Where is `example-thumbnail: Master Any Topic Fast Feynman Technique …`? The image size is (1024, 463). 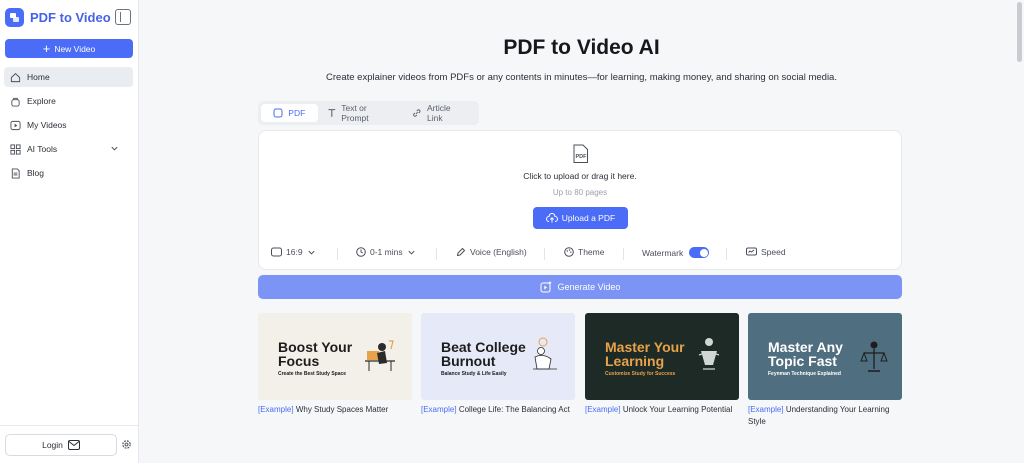
example-thumbnail: Master Any Topic Fast Feynman Technique … is located at coordinates (825, 356).